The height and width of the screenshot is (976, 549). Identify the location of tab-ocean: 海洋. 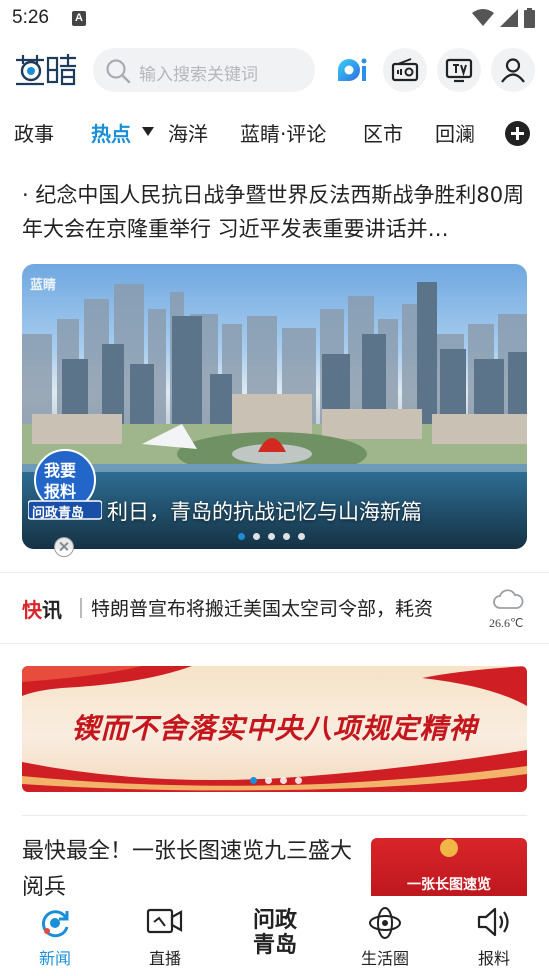
(188, 132).